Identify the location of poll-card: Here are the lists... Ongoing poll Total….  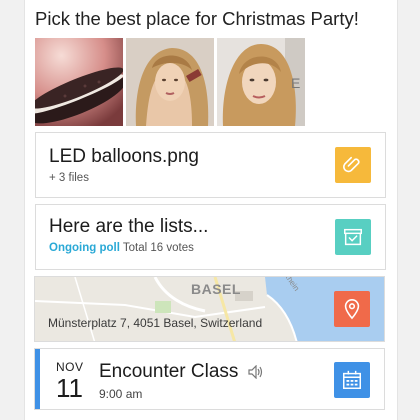
(210, 237).